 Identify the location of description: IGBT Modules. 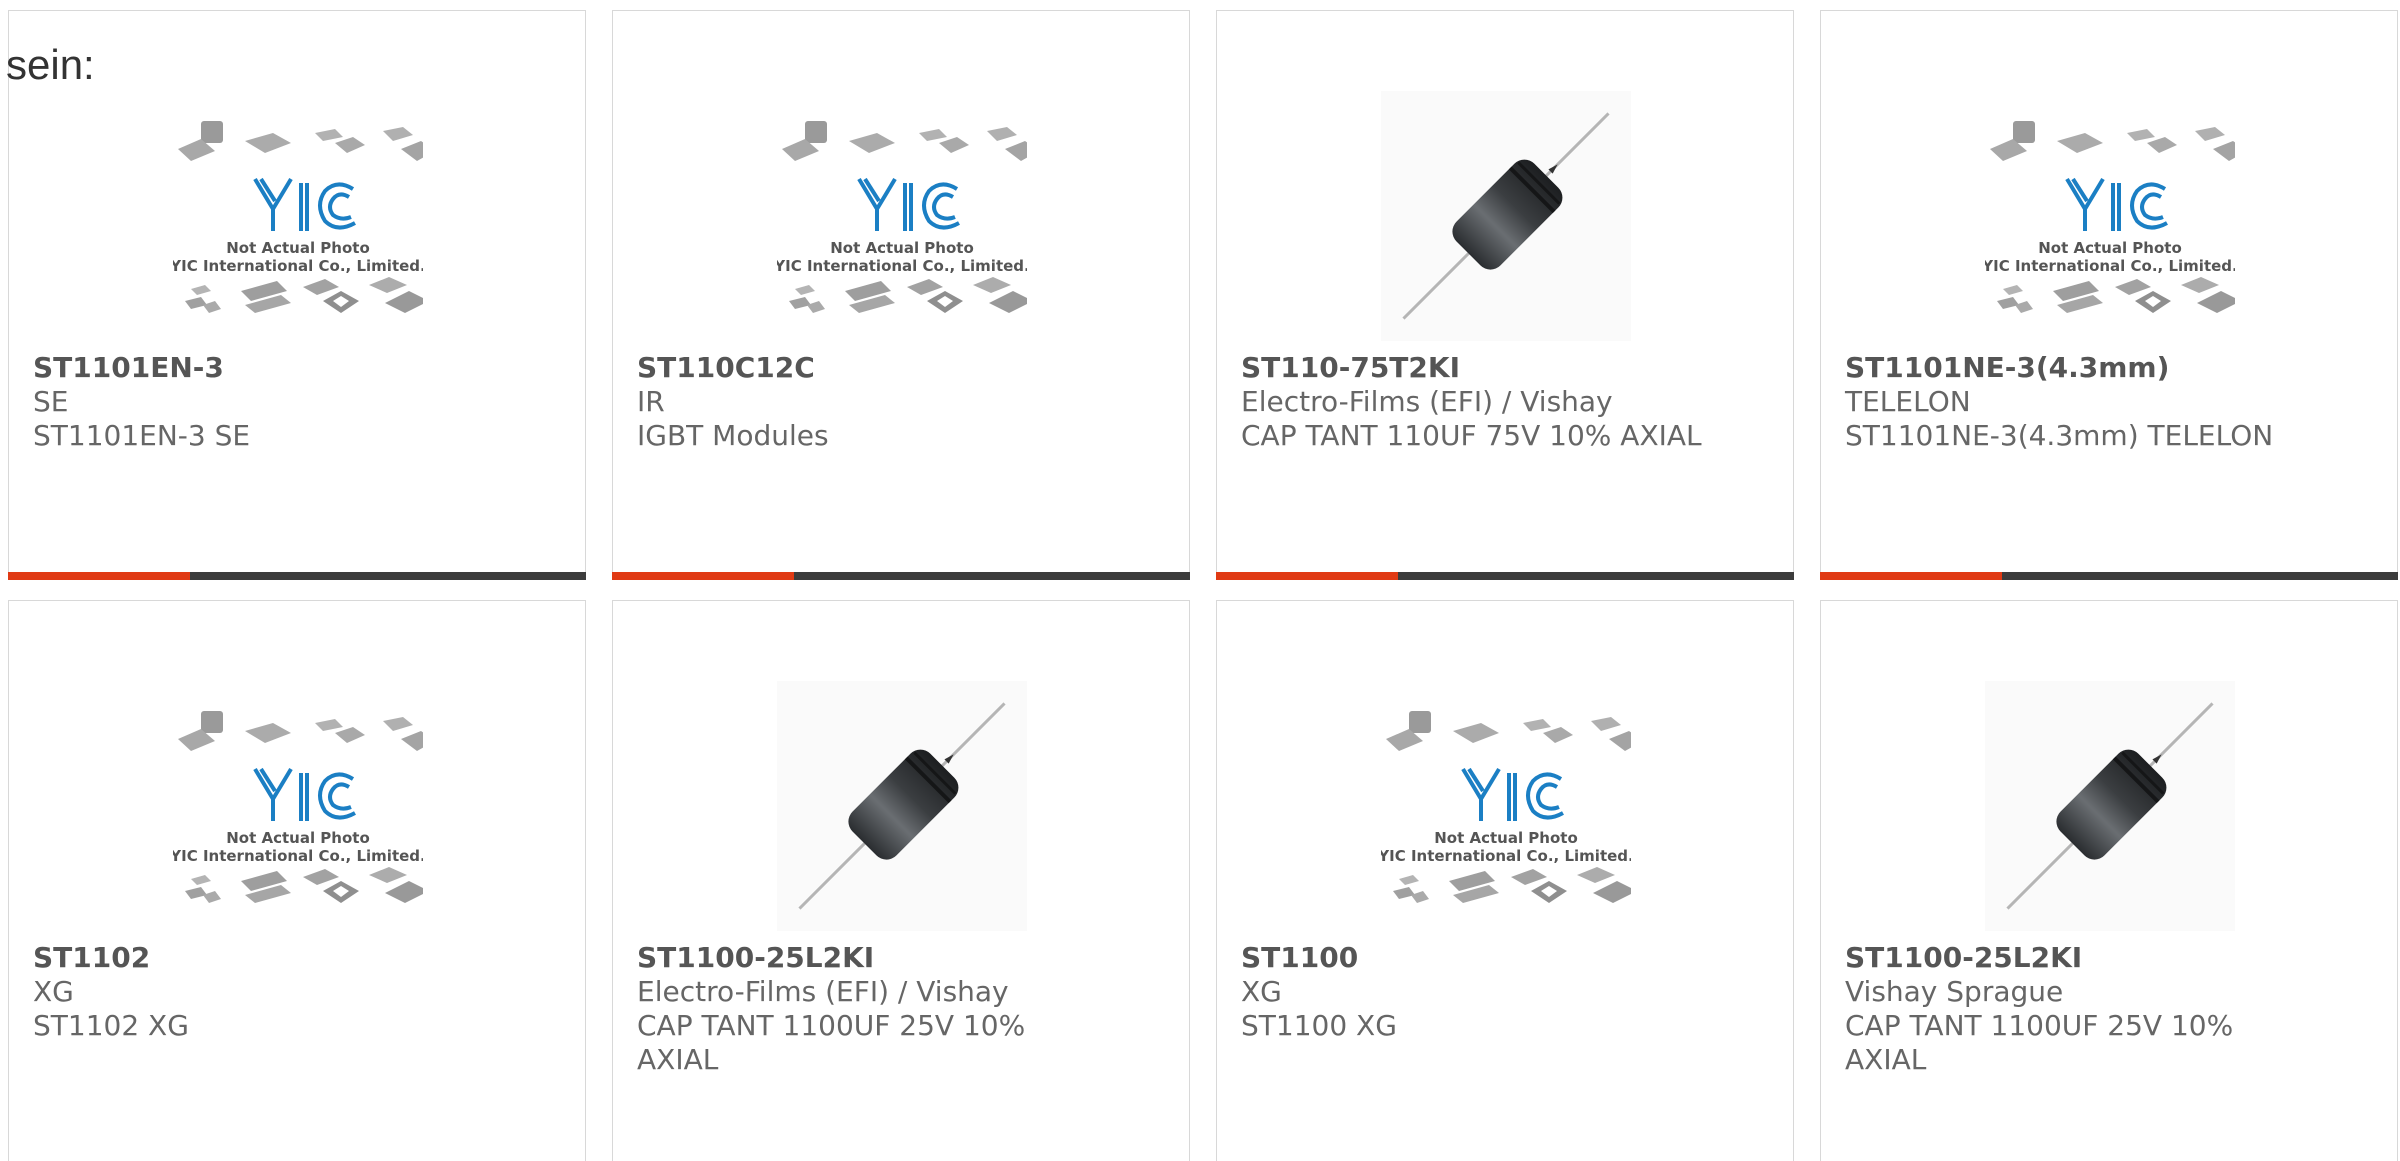
(733, 435).